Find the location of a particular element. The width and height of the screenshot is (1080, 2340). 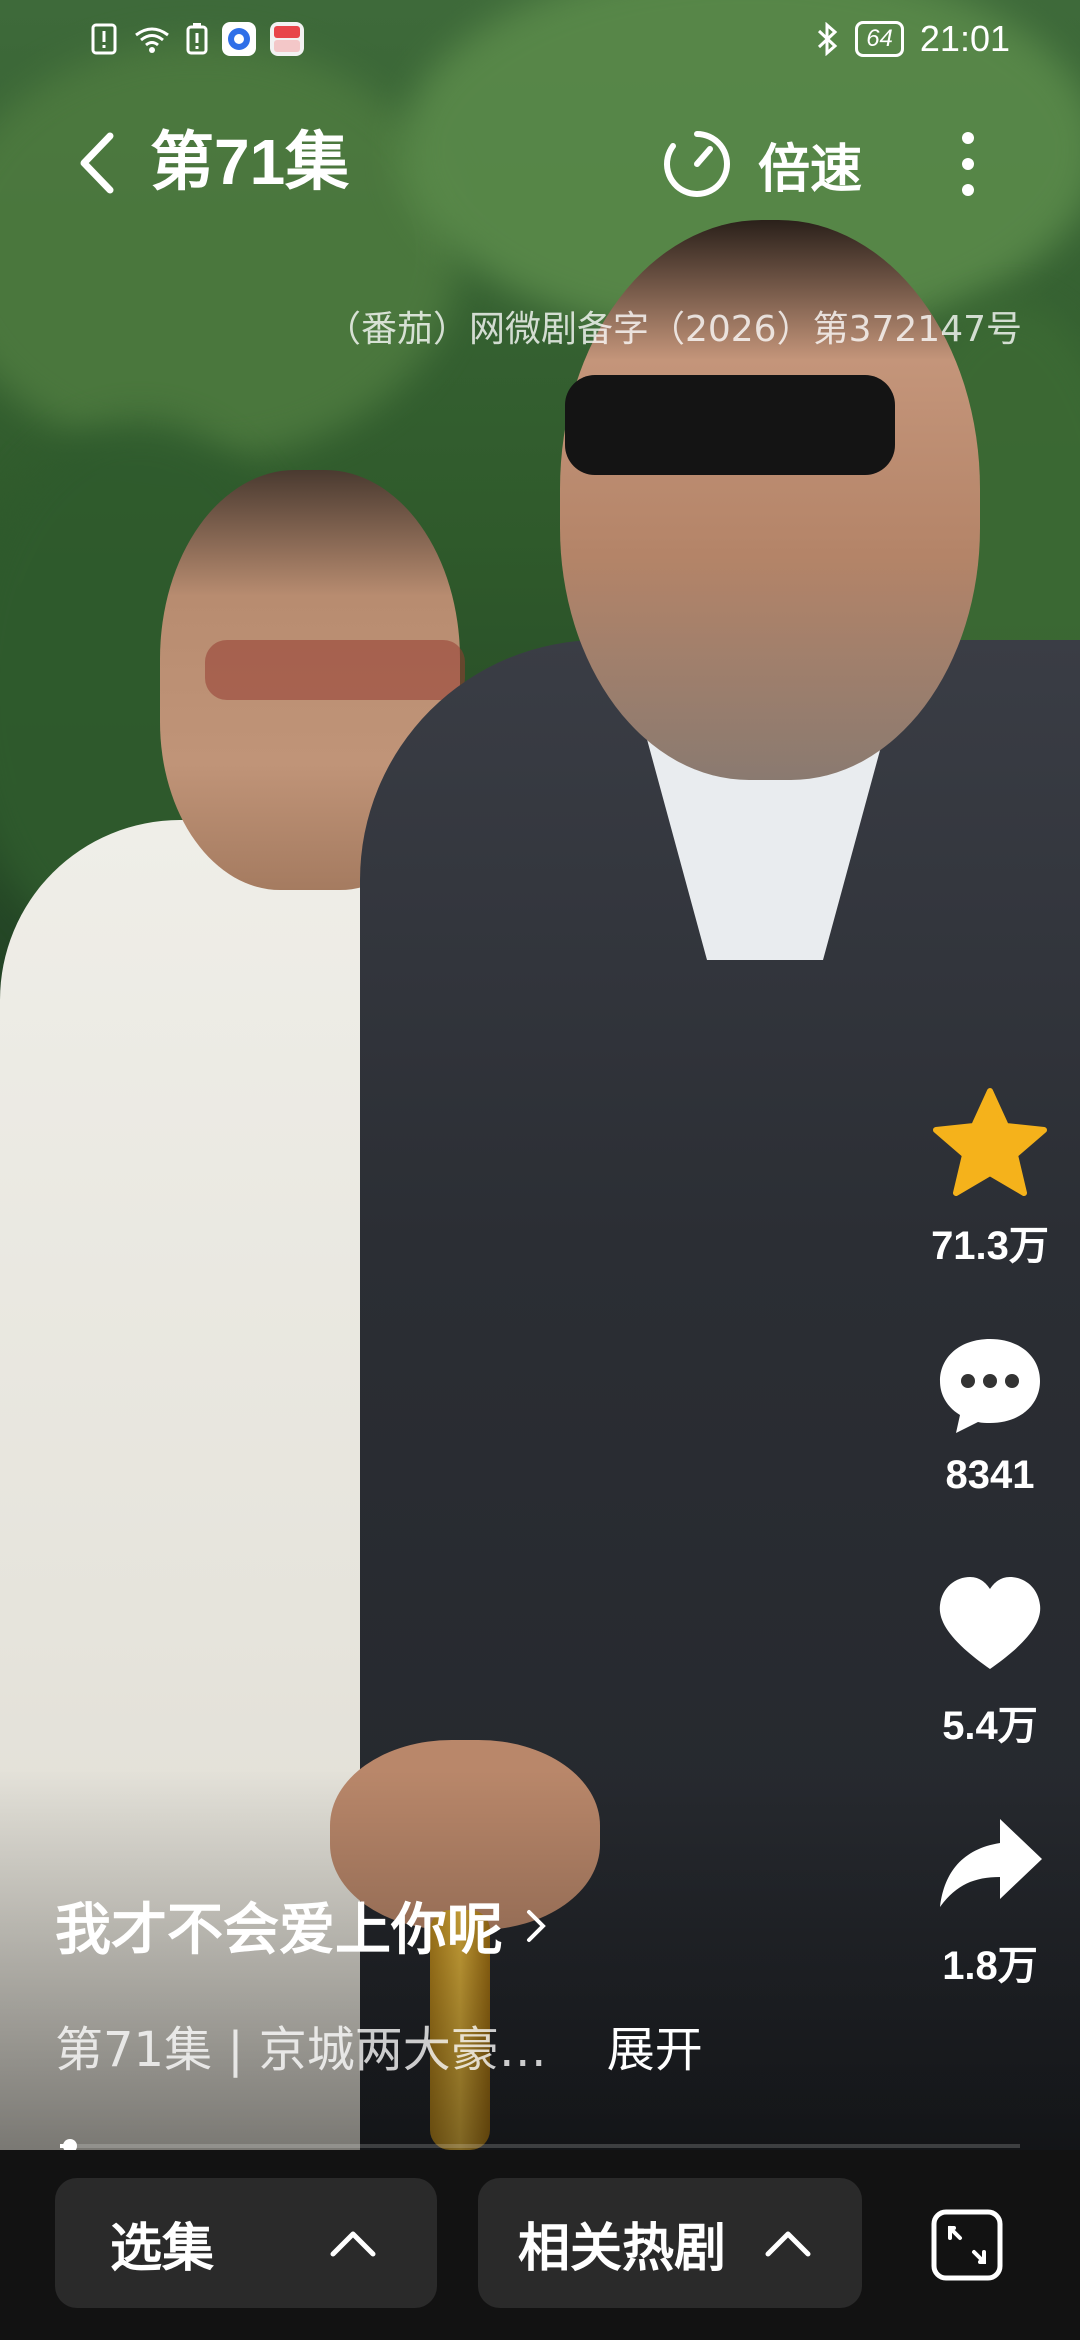

app-notification-icon is located at coordinates (239, 39).